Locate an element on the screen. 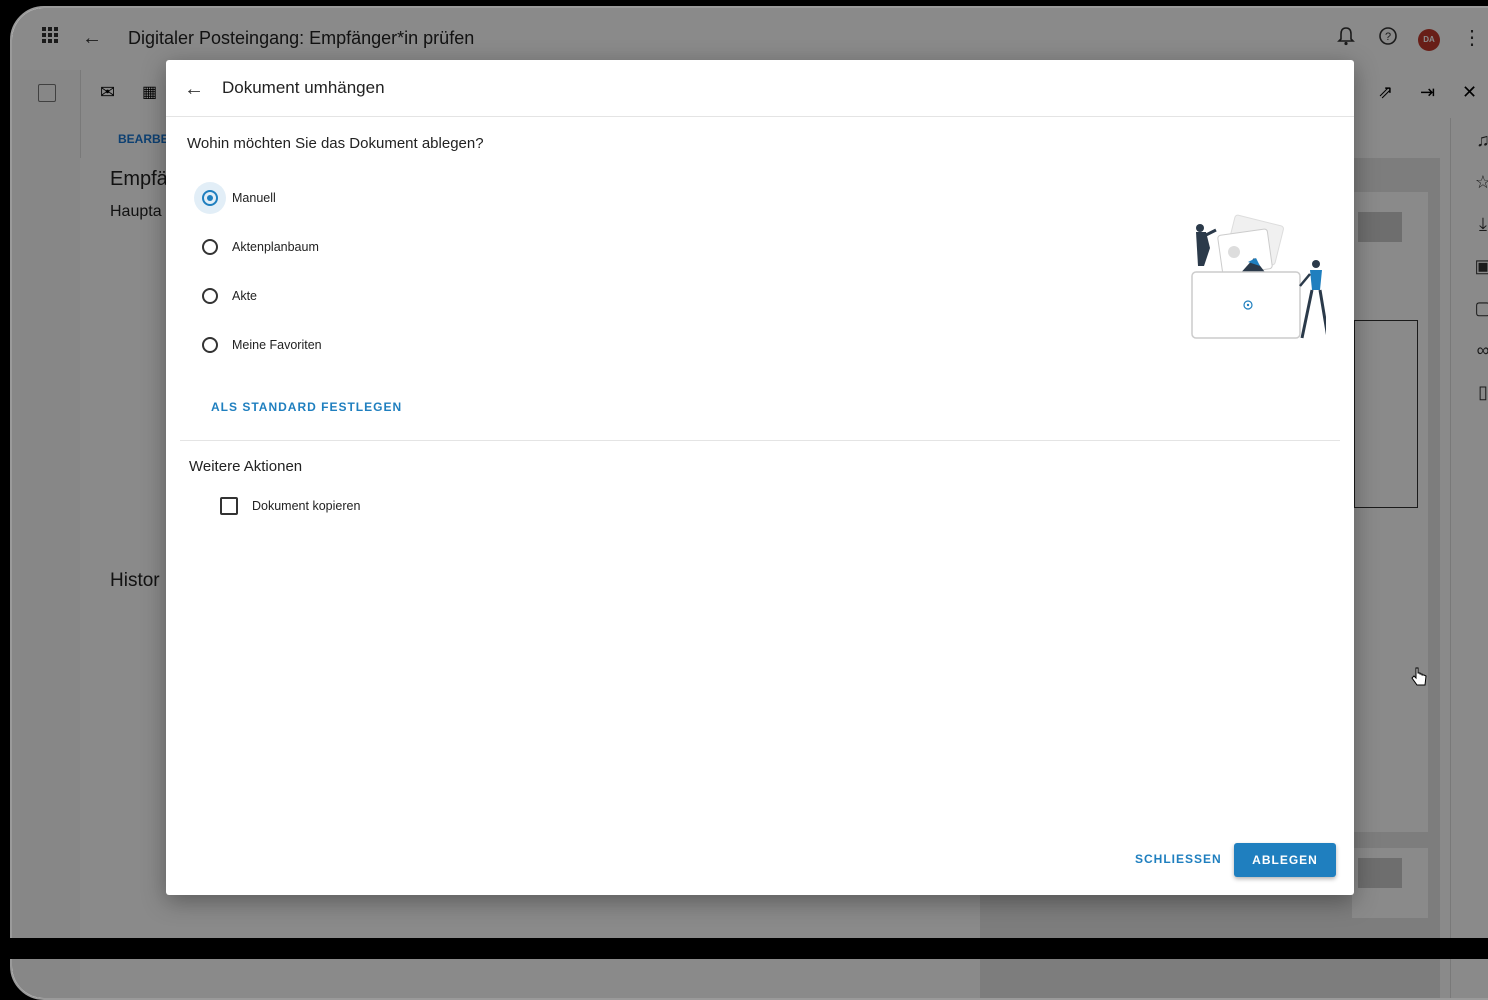 The height and width of the screenshot is (1000, 1488). file-document-button: ABLEGEN is located at coordinates (1285, 860).